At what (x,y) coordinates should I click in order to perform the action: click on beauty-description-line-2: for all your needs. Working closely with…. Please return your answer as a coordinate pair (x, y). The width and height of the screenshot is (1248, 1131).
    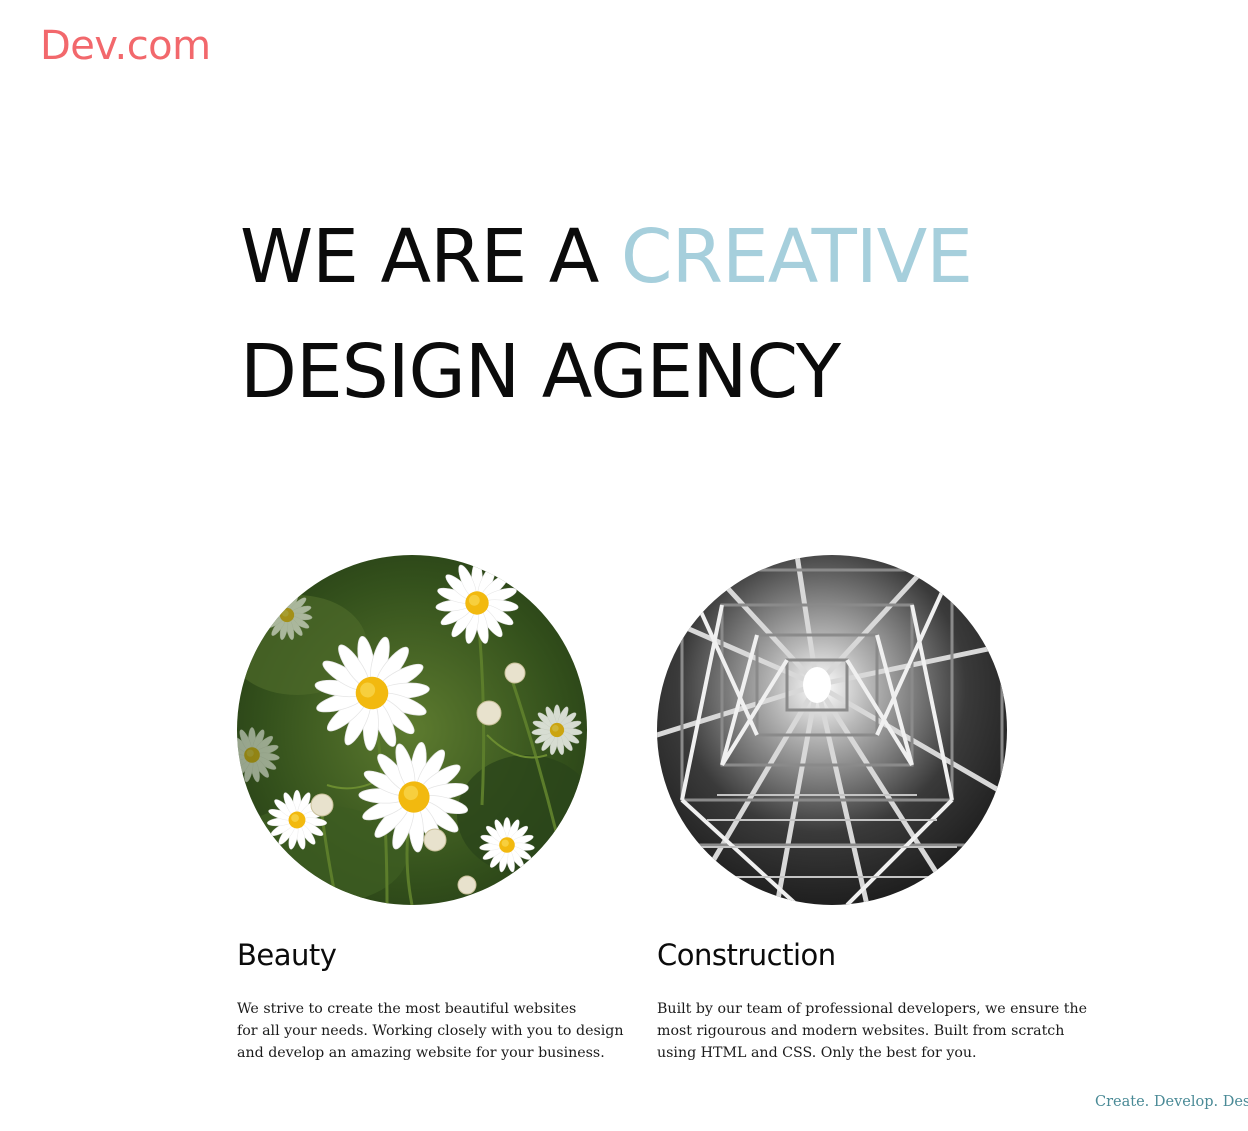
    Looking at the image, I should click on (430, 1031).